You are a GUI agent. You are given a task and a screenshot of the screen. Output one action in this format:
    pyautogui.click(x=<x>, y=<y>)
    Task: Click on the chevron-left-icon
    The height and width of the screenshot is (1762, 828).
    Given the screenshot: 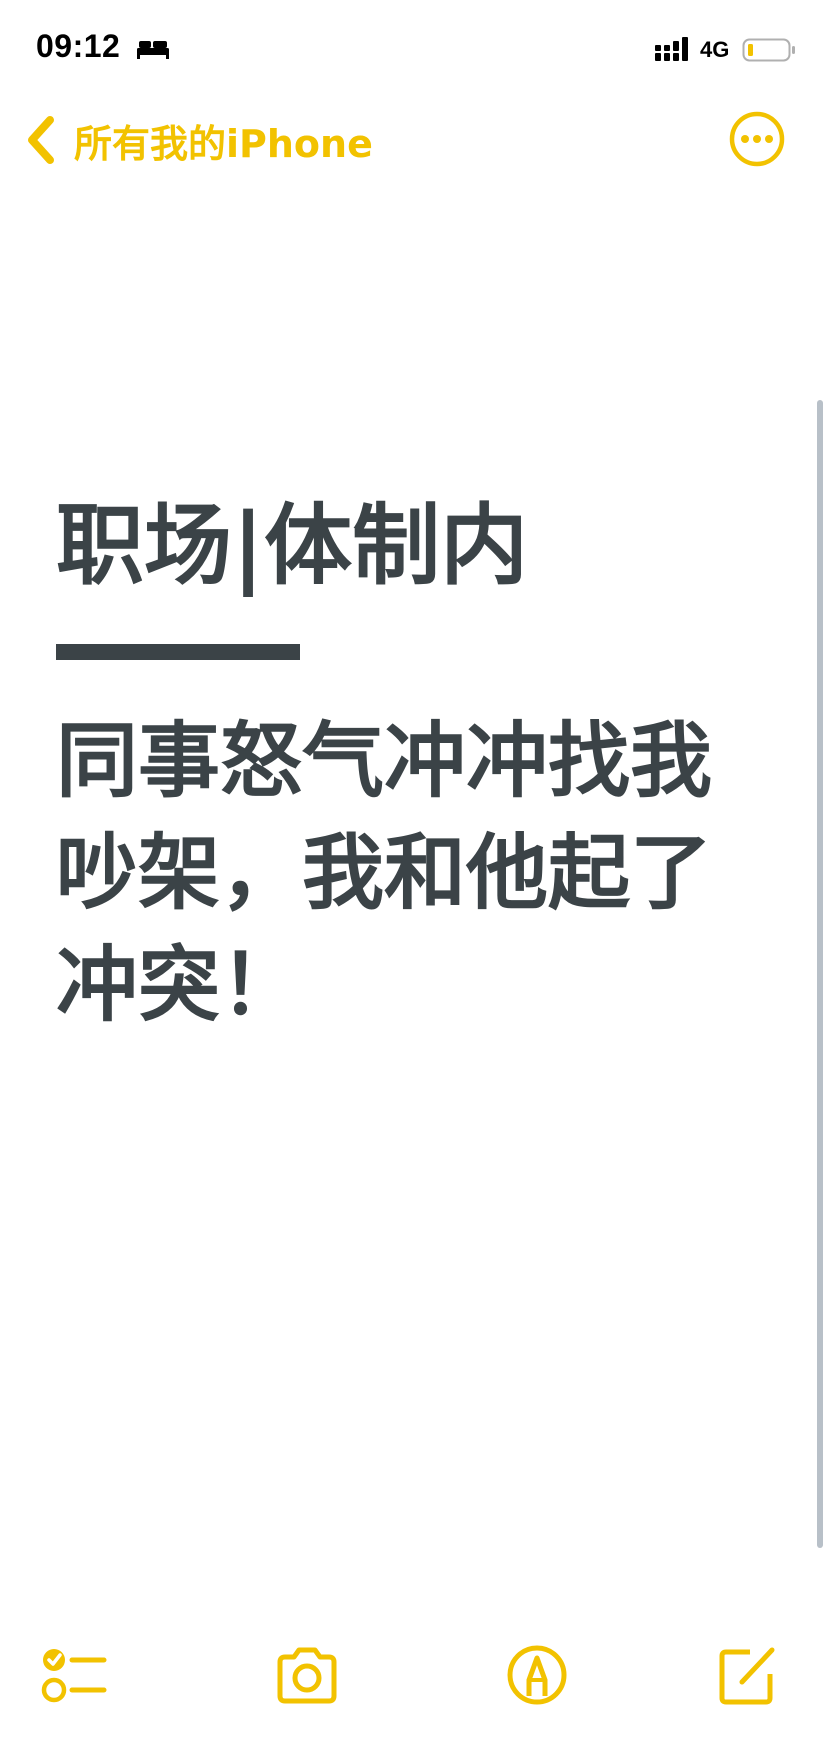 What is the action you would take?
    pyautogui.click(x=41, y=140)
    